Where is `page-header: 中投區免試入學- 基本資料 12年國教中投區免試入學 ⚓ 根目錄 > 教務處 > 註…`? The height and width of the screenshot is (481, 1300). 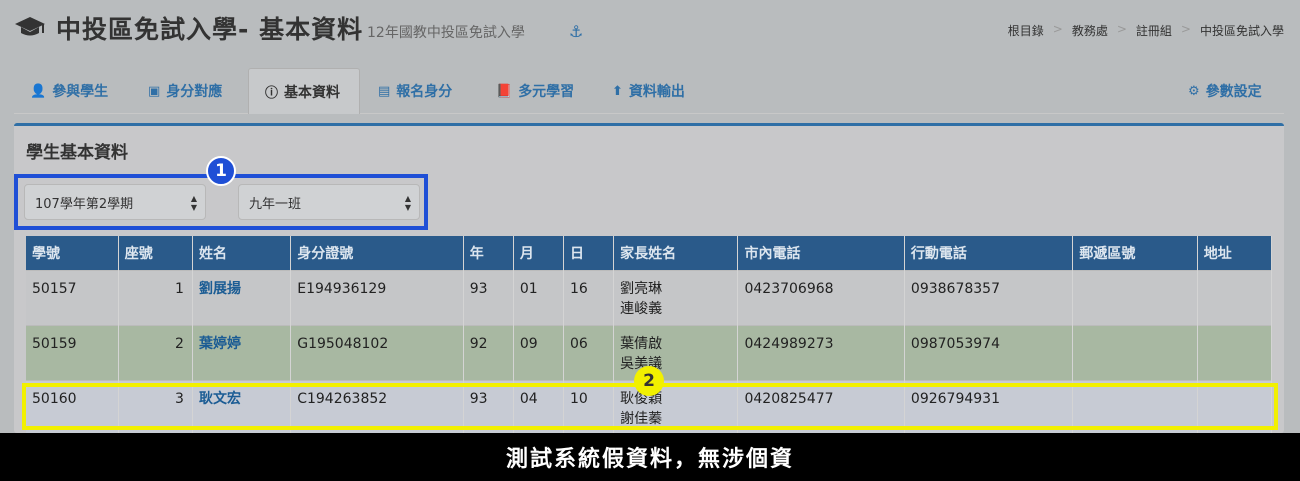
page-header: 中投區免試入學- 基本資料 12年國教中投區免試入學 ⚓ 根目錄 > 教務處 > 註… is located at coordinates (650, 31).